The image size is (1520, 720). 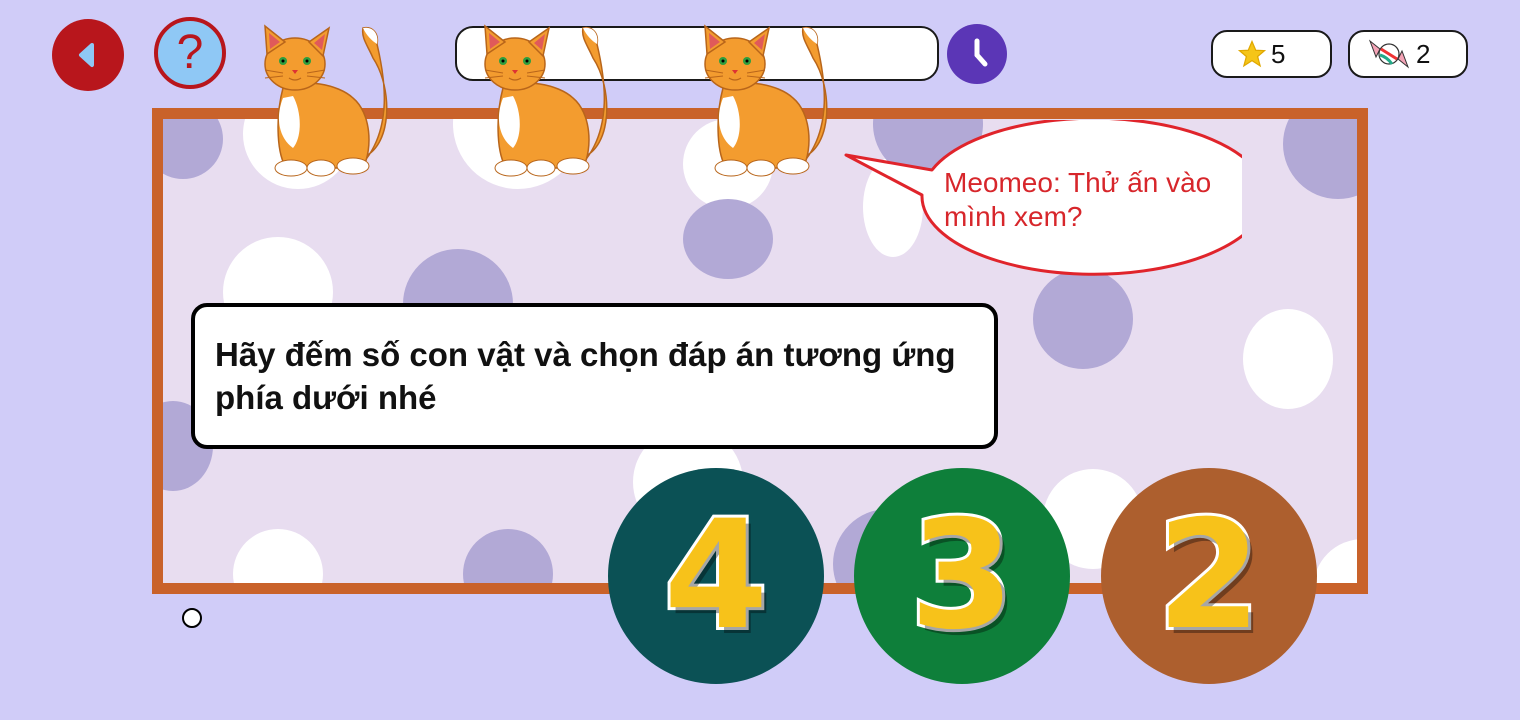 I want to click on answer-button-4: 4, so click(x=716, y=576).